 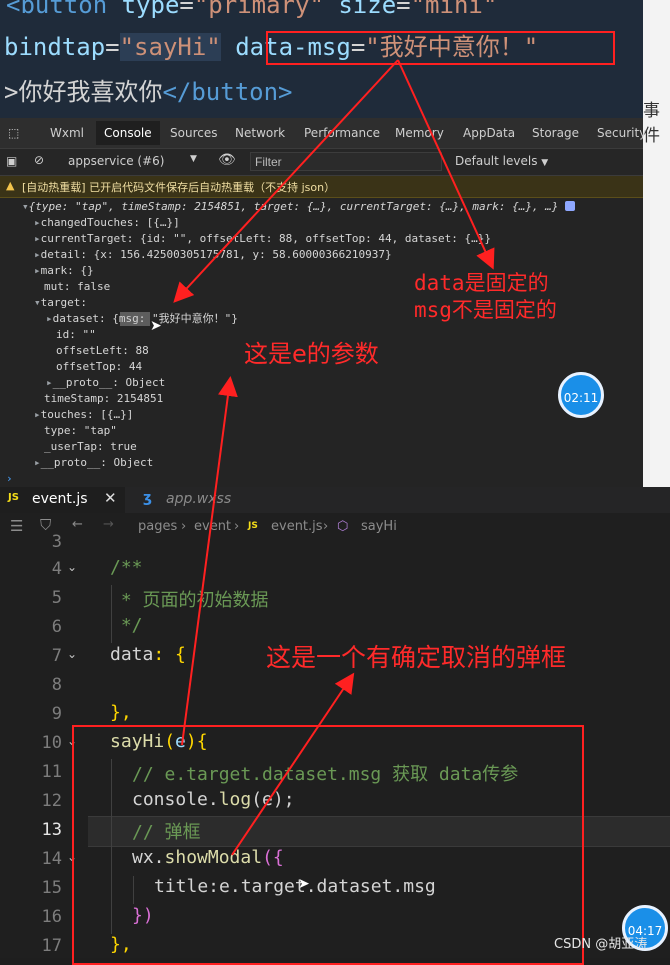 What do you see at coordinates (446, 164) in the screenshot?
I see `arrow-to-note` at bounding box center [446, 164].